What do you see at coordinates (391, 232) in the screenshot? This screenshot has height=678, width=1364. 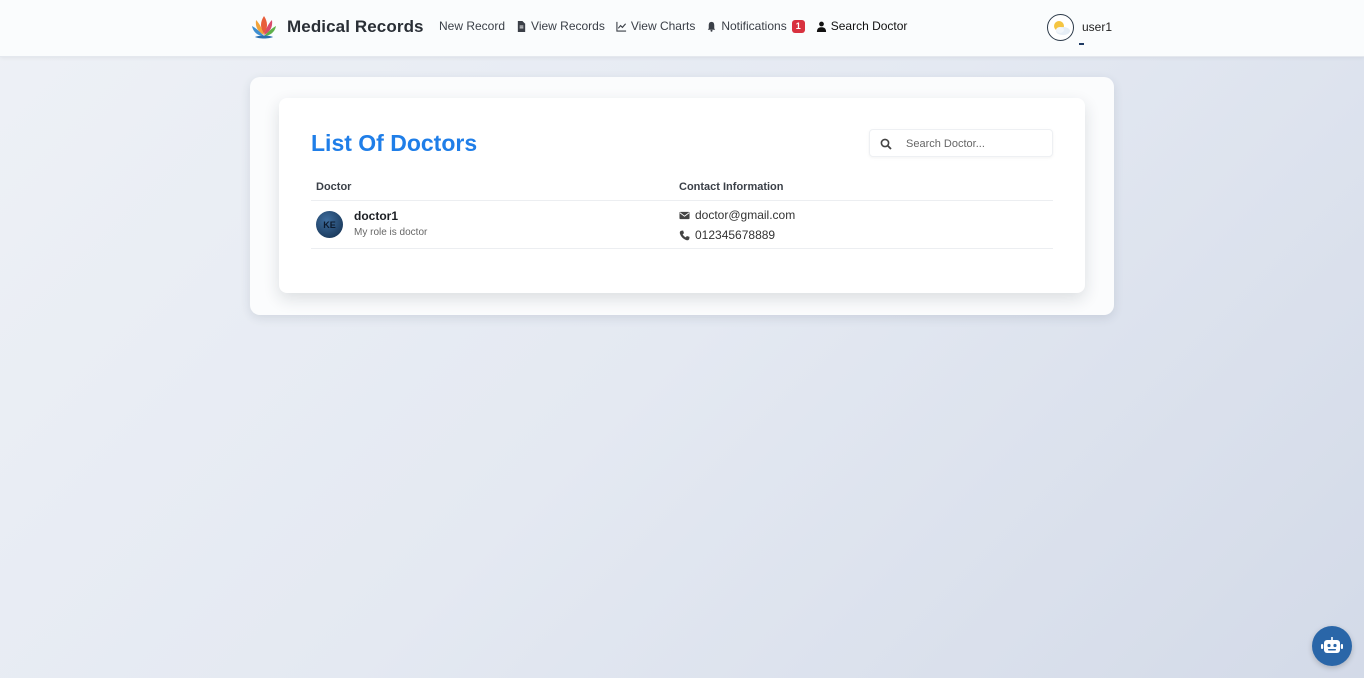 I see `doctor-role: My role is doctor` at bounding box center [391, 232].